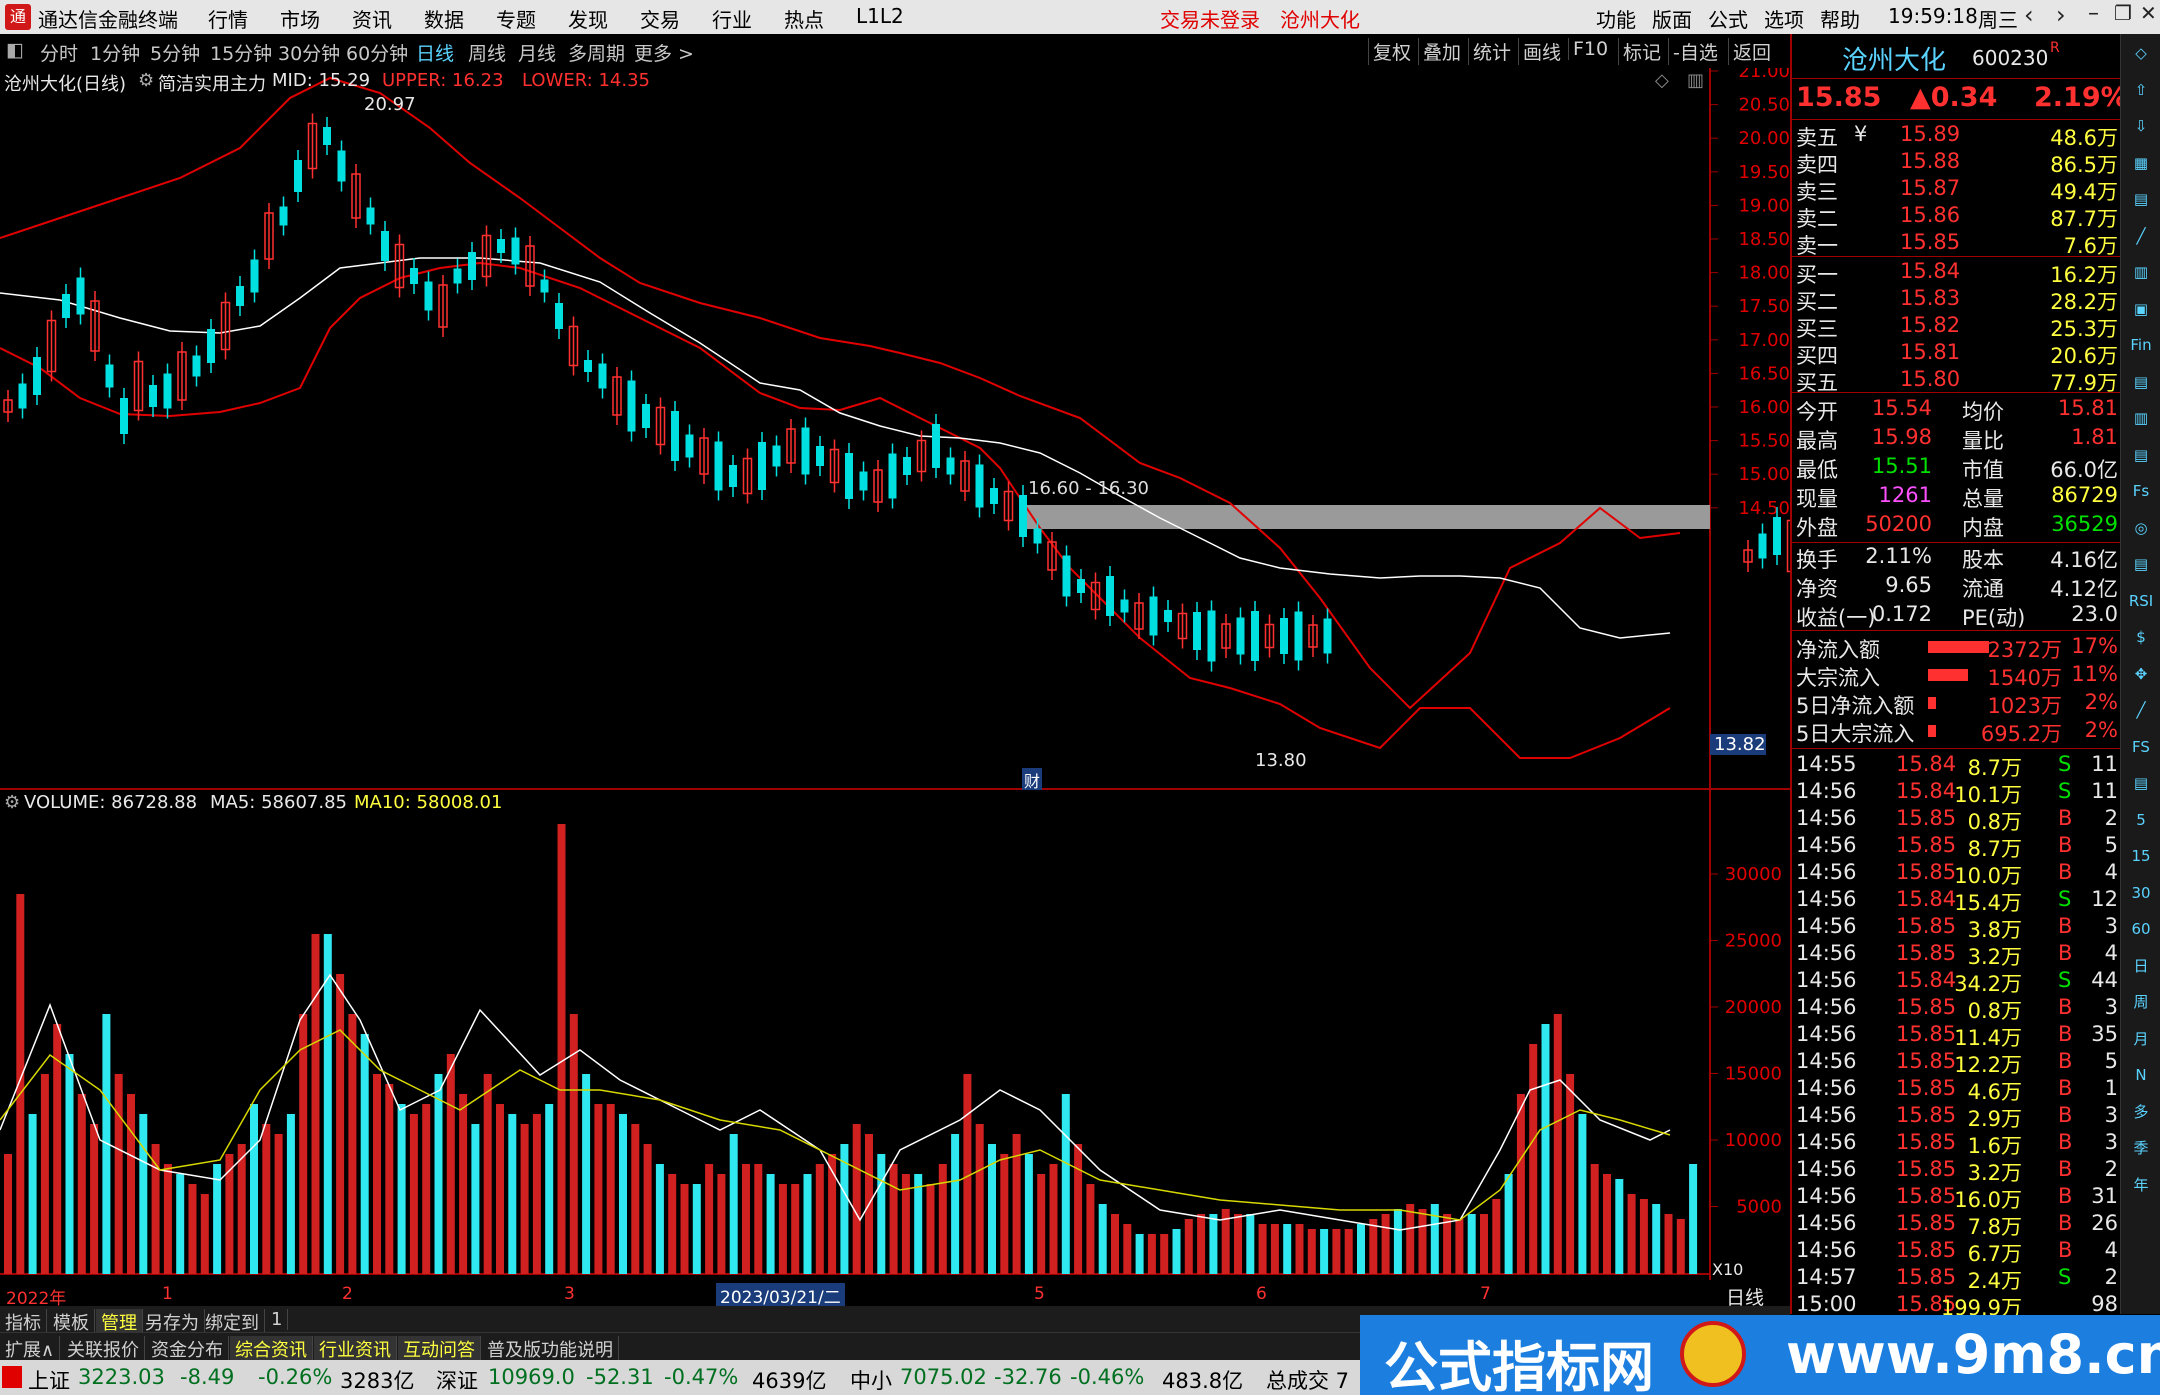  What do you see at coordinates (1590, 49) in the screenshot?
I see `f10-button: F10` at bounding box center [1590, 49].